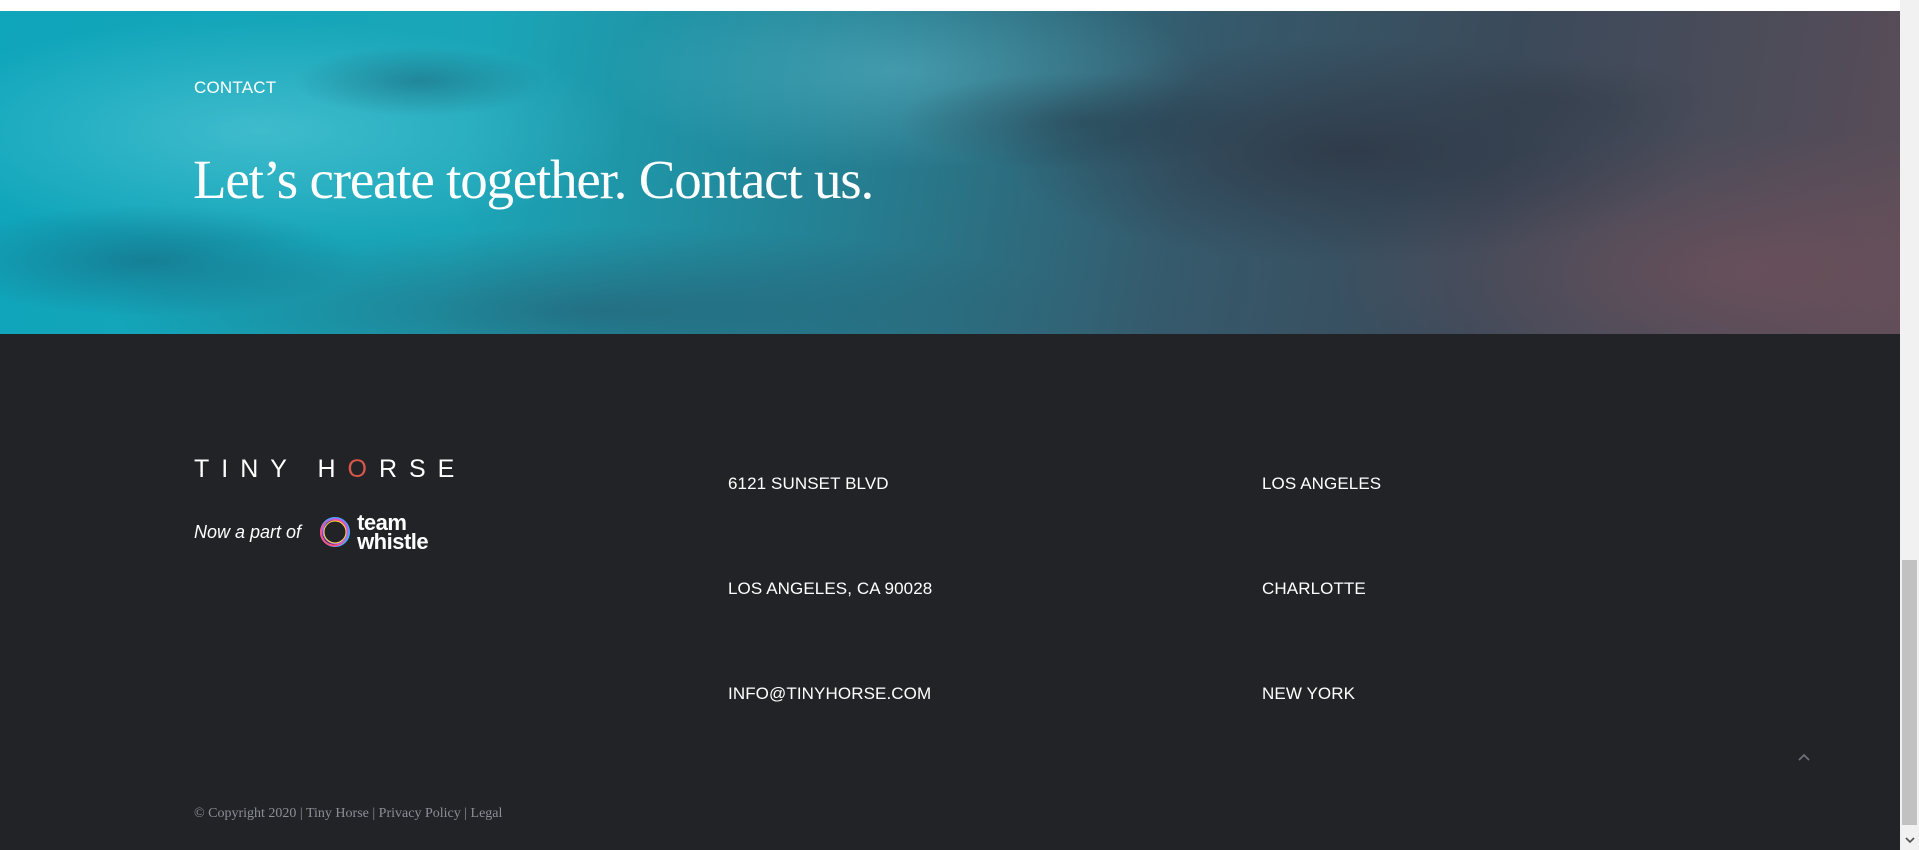 The height and width of the screenshot is (850, 1919). I want to click on email-link: INFO@TINYHORSE.COM, so click(829, 694).